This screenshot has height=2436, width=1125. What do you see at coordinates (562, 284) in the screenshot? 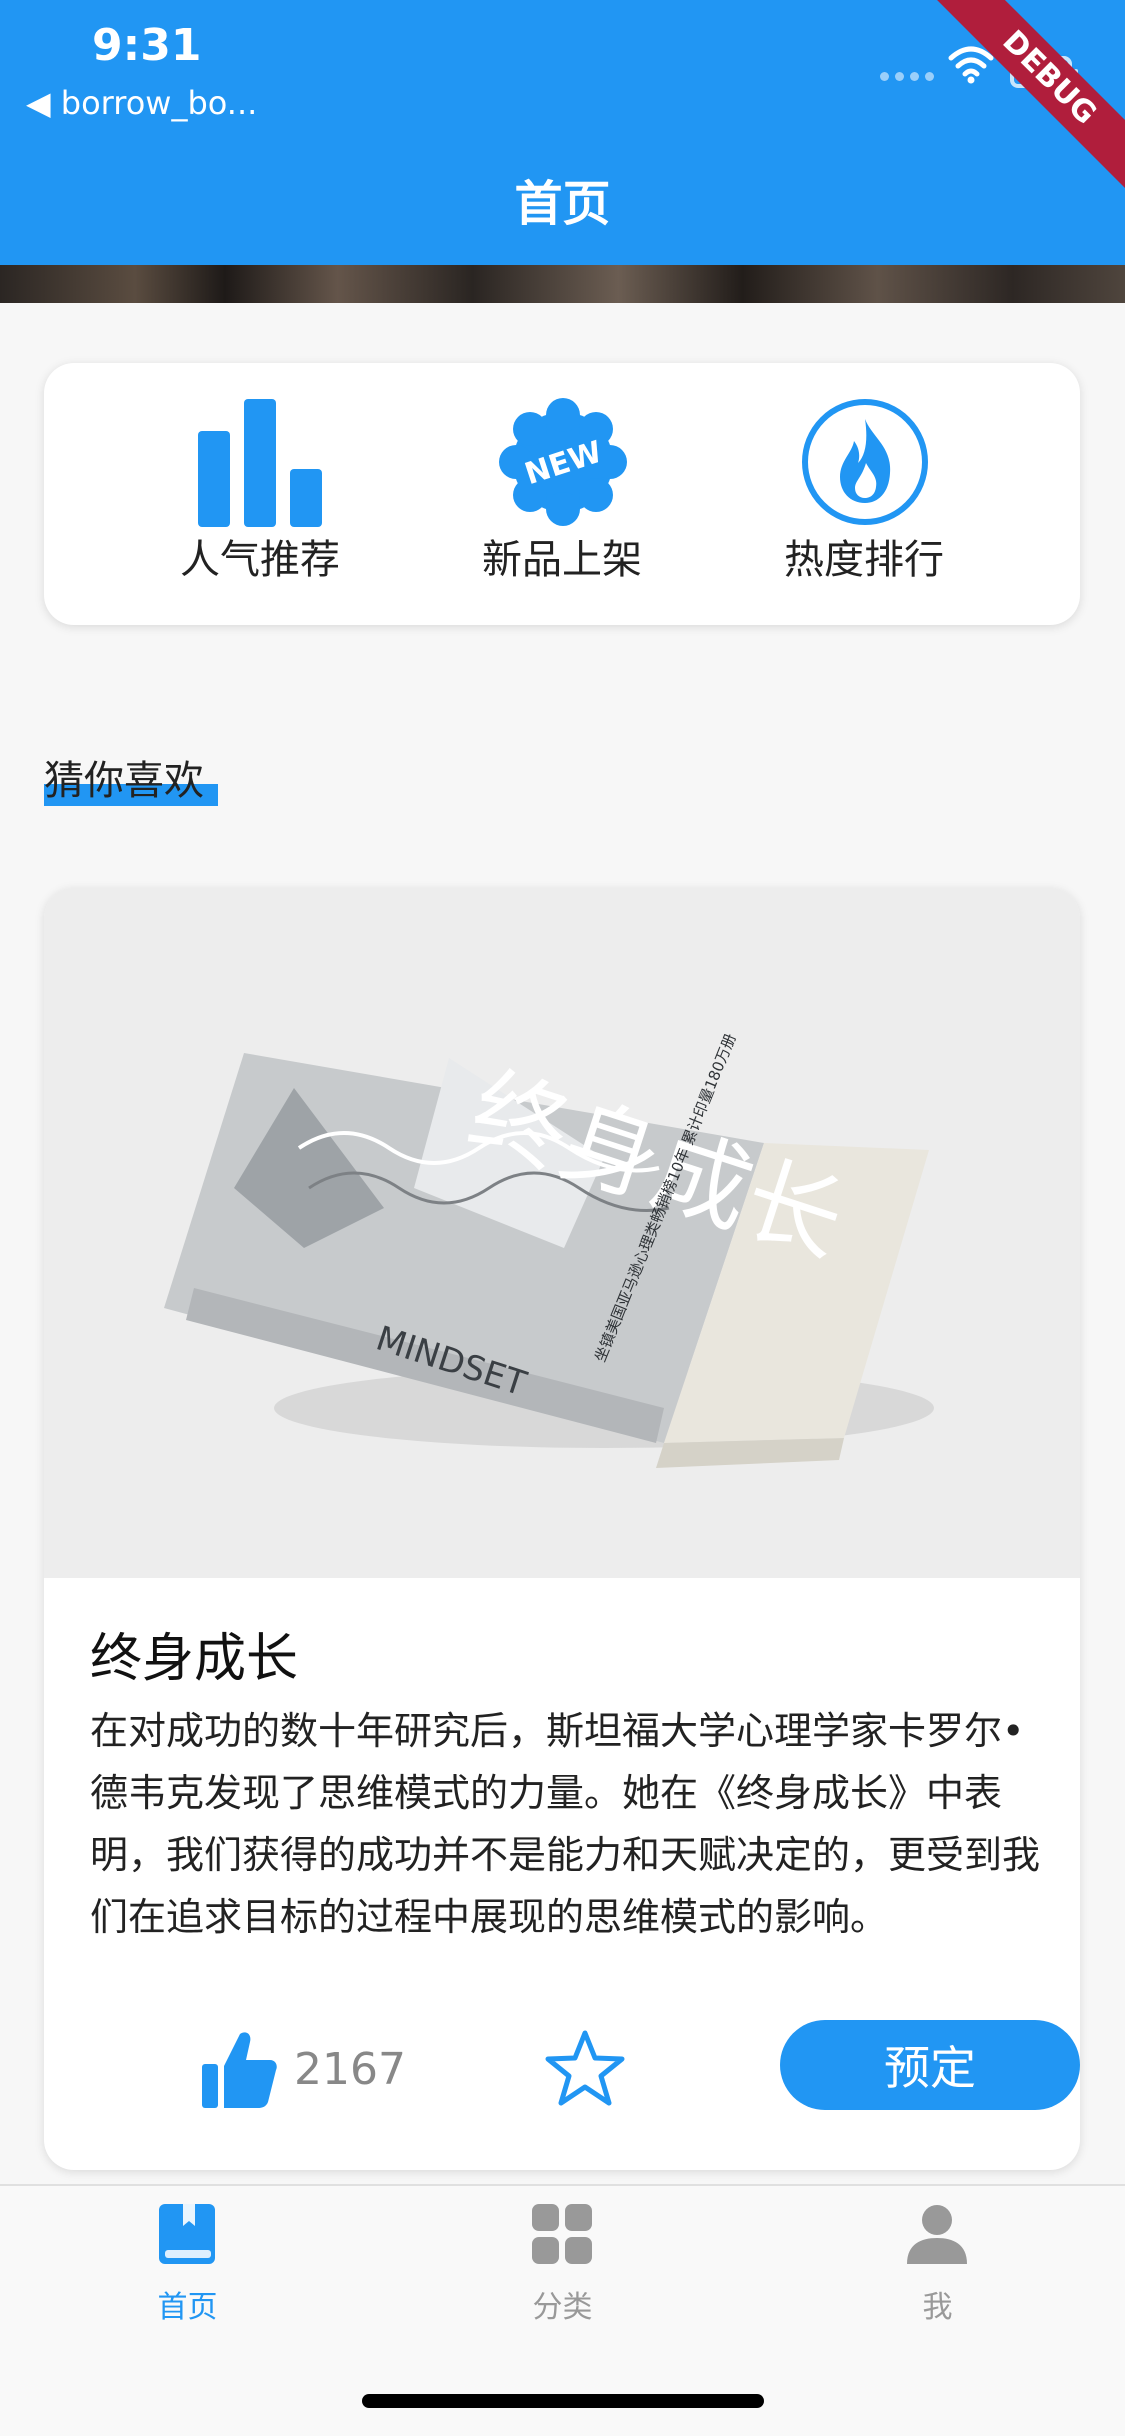
I see `banner-image-edge` at bounding box center [562, 284].